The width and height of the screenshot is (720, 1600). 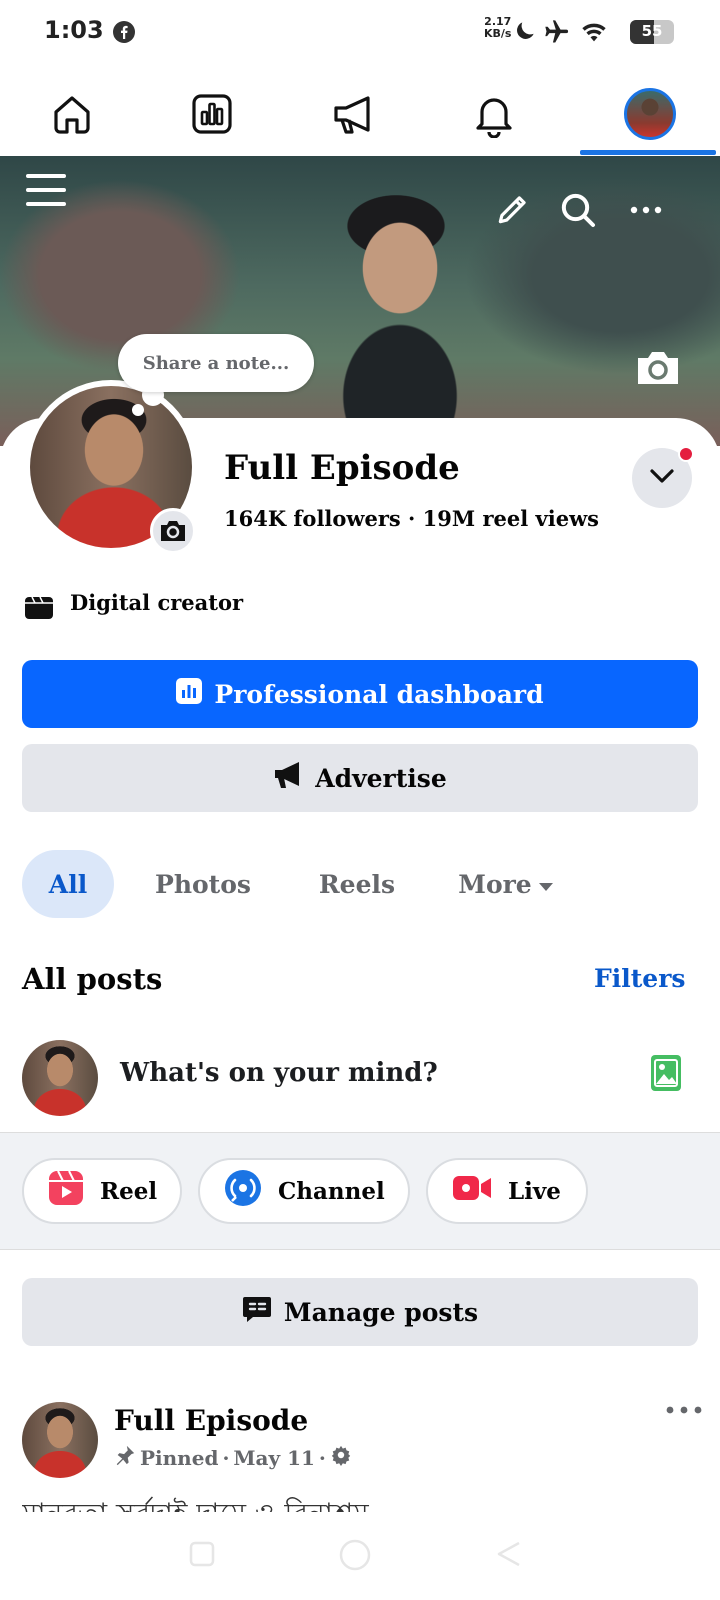 I want to click on post-author-name: Full Episode, so click(x=211, y=1420).